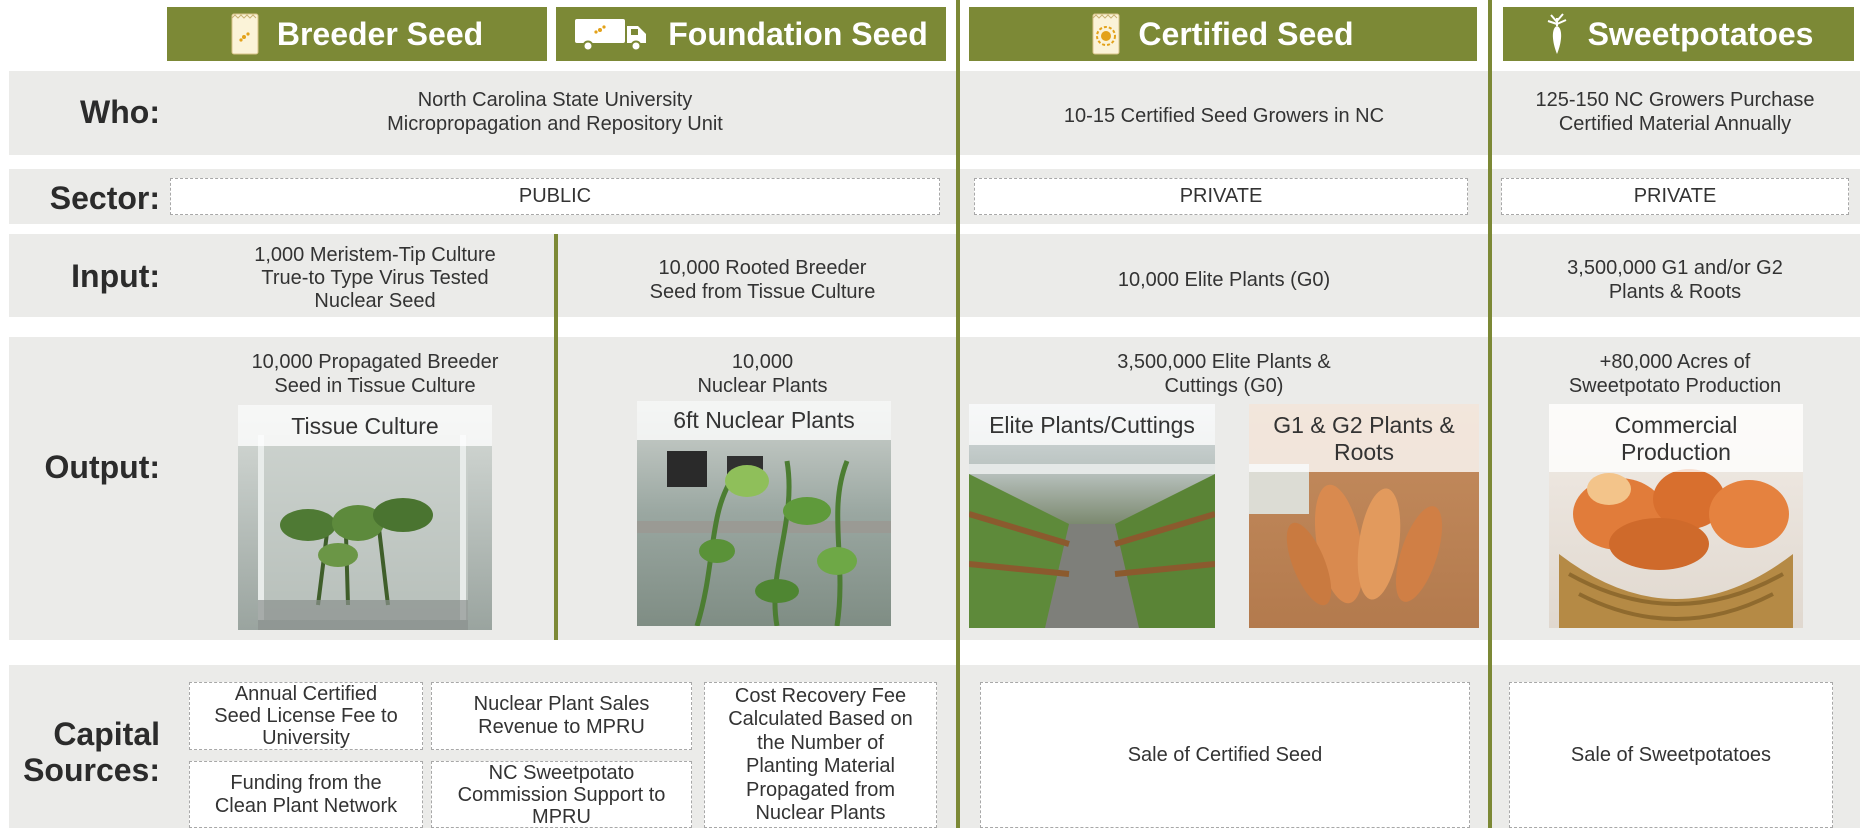 The image size is (1860, 828). Describe the element at coordinates (1224, 280) in the screenshot. I see `input-certified: 10,000 Elite Plants (G0)` at that location.